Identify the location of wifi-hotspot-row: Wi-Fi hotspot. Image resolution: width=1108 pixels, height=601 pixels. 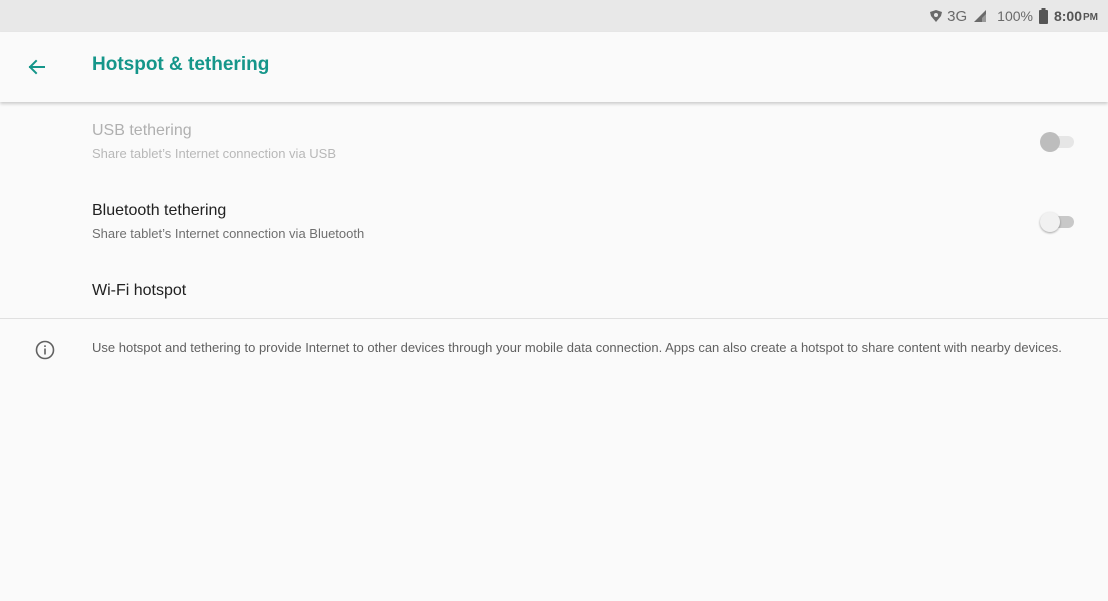
(554, 290).